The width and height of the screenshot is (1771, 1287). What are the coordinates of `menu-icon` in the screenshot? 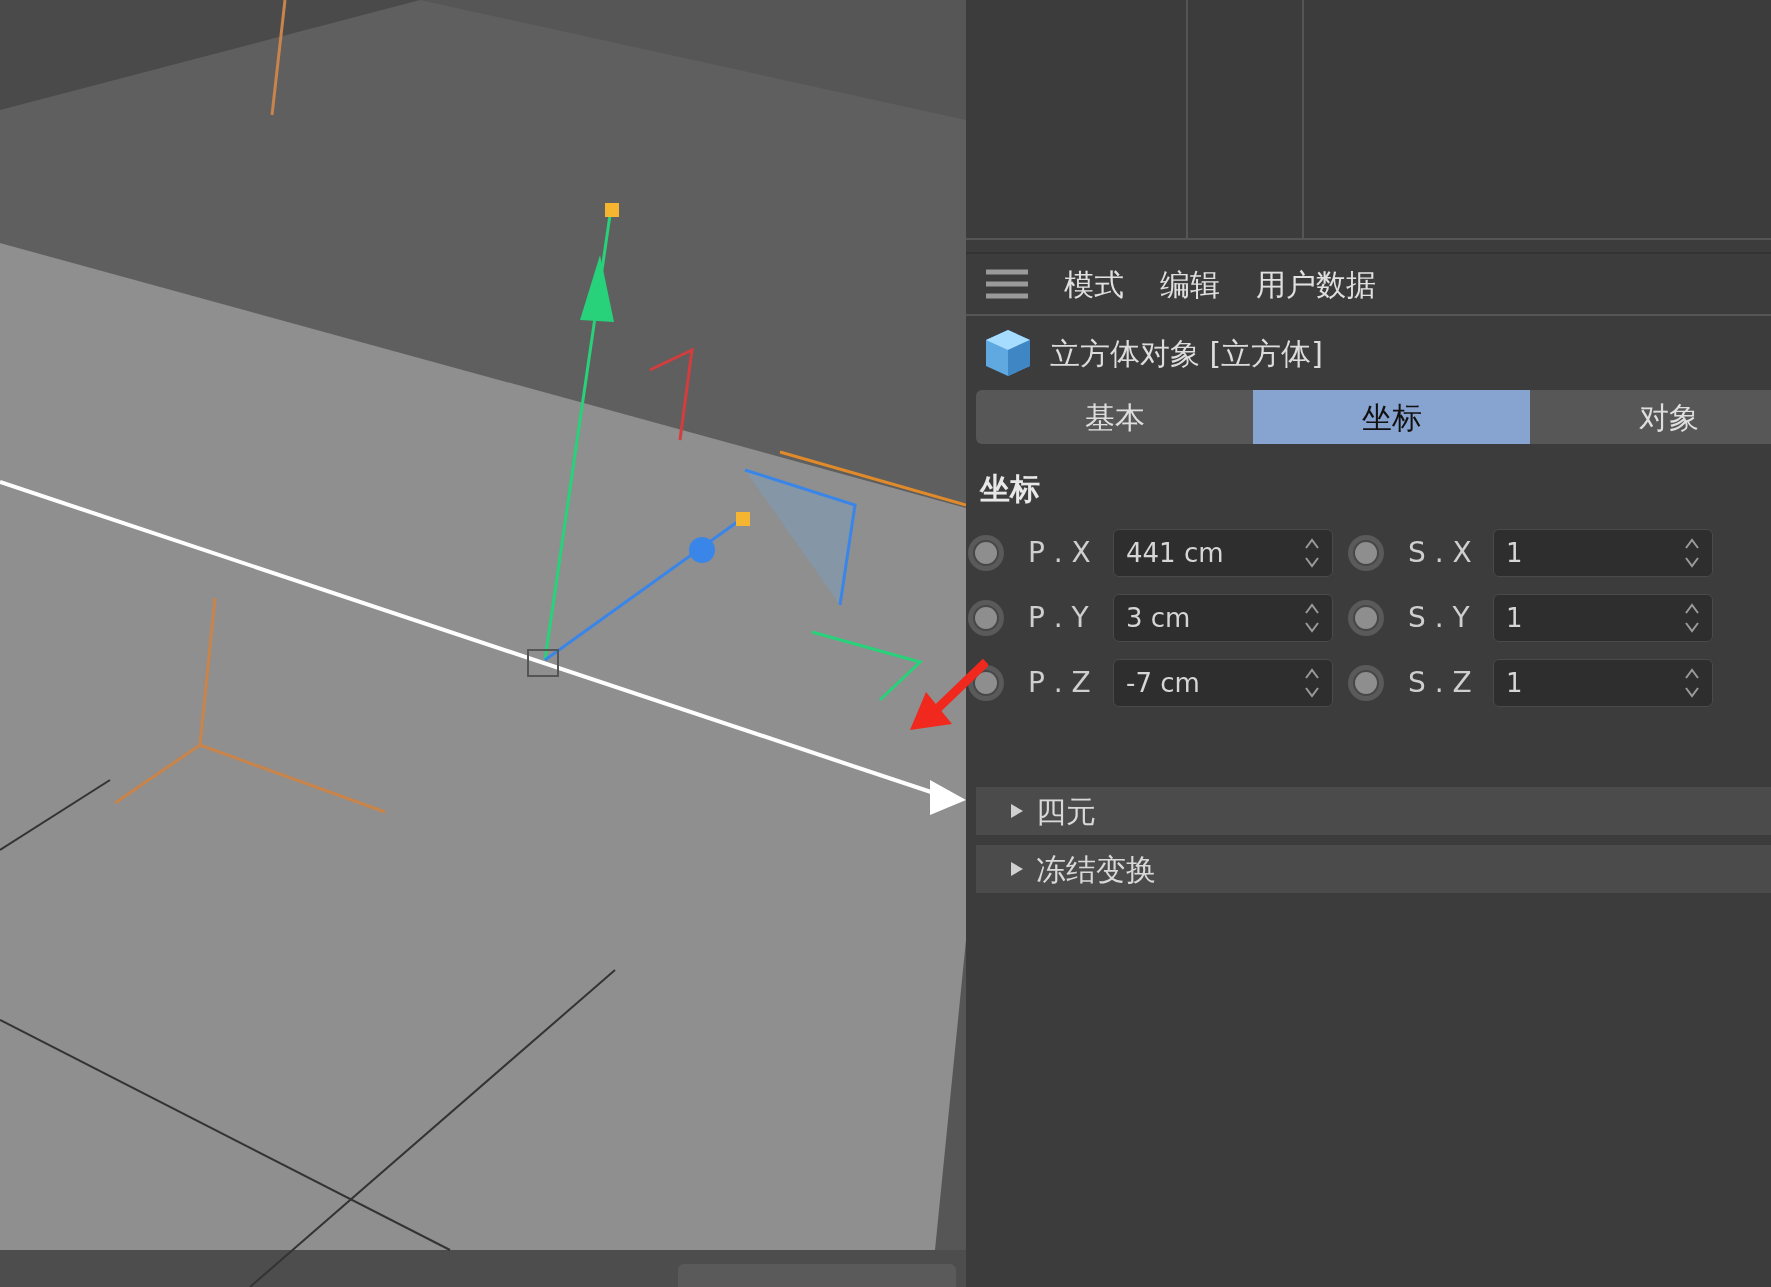 It's located at (1007, 284).